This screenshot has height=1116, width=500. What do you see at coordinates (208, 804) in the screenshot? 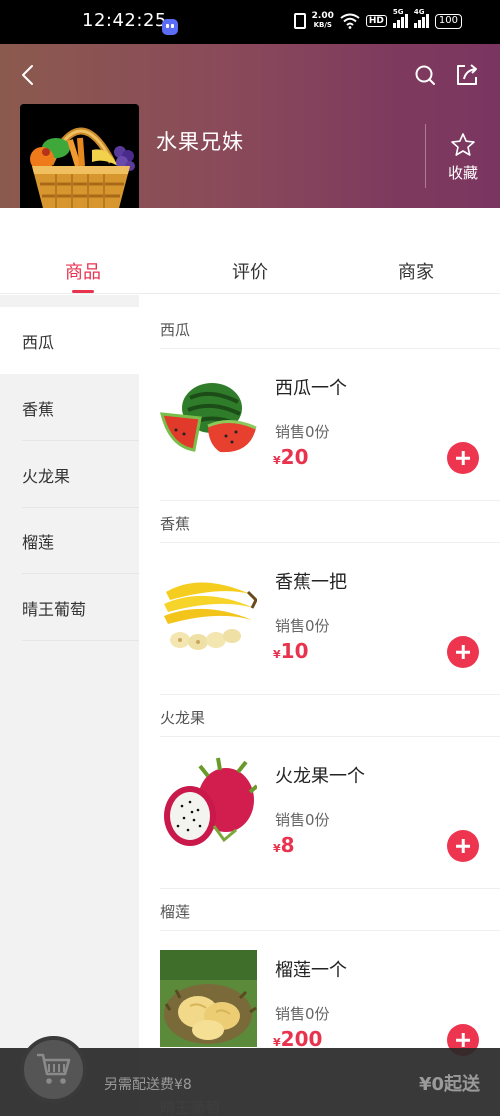
I see `dragon-fruit-image` at bounding box center [208, 804].